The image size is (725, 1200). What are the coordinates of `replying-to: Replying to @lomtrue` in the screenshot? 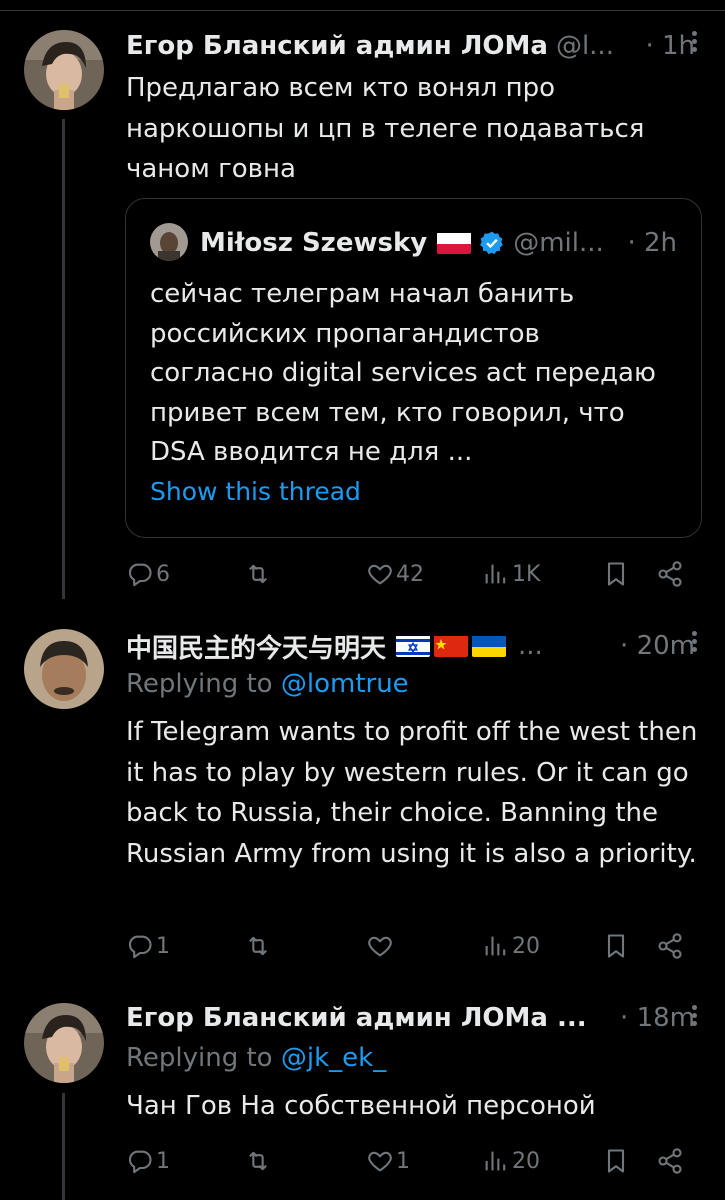 It's located at (267, 684).